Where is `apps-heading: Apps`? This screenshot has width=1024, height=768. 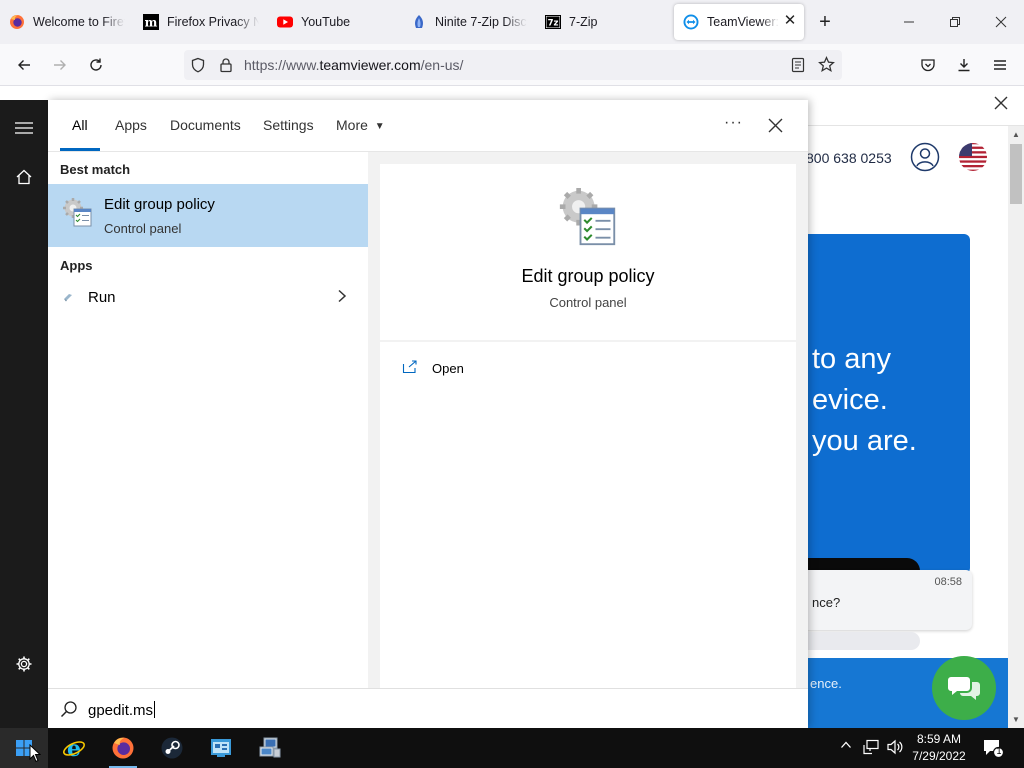 apps-heading: Apps is located at coordinates (76, 265).